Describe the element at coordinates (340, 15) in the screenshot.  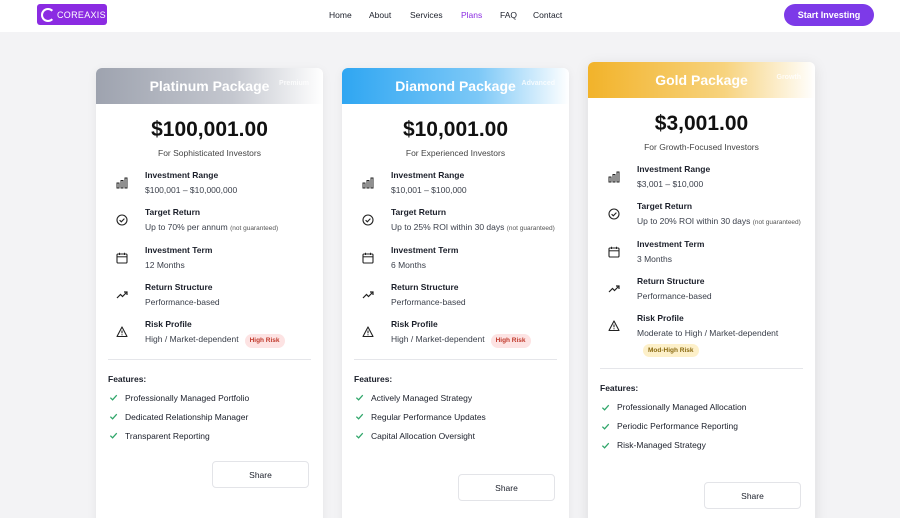
I see `nav-home: Home` at that location.